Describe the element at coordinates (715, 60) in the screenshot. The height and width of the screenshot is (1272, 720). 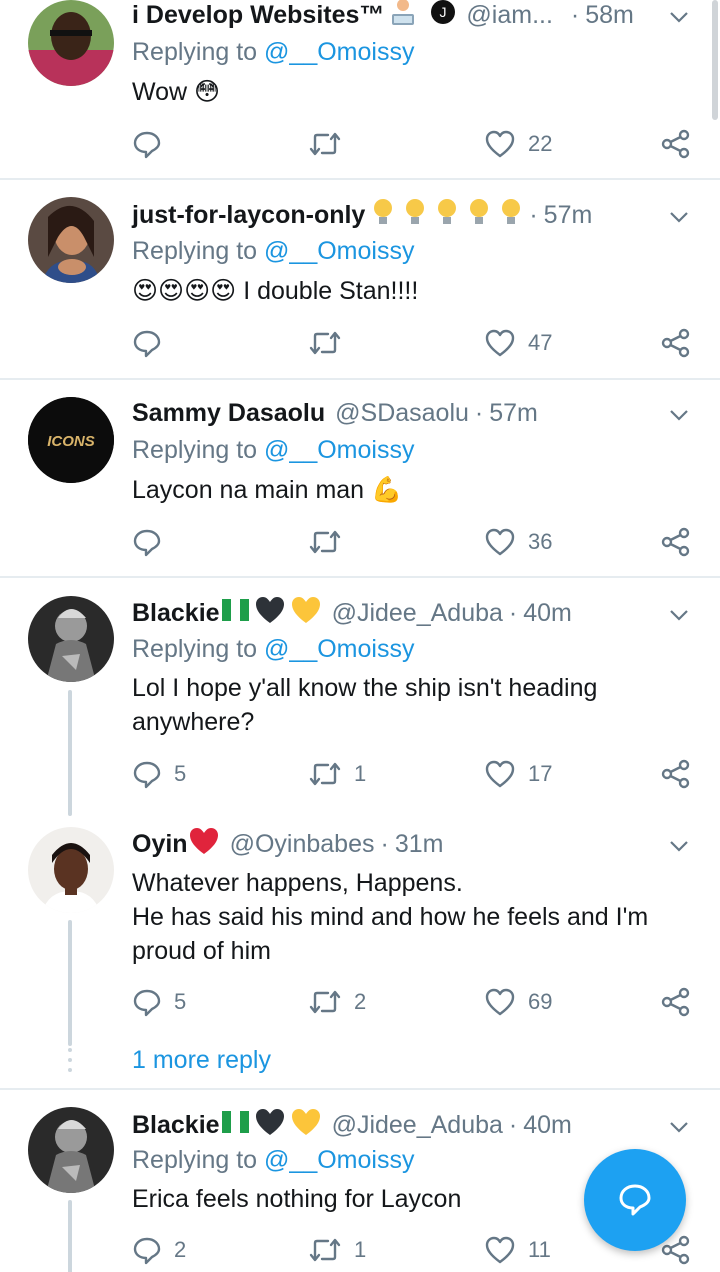
I see `scrollbar` at that location.